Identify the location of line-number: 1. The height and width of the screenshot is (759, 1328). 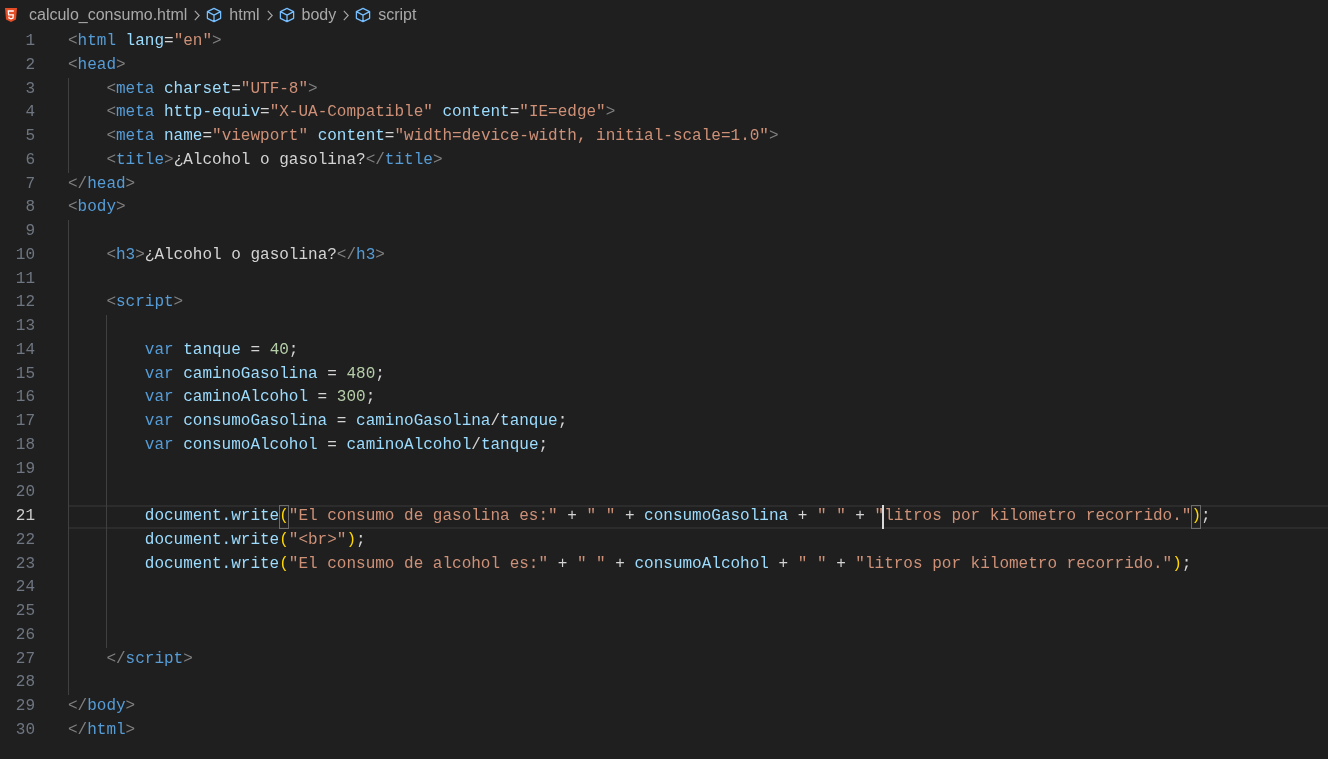
(29, 41).